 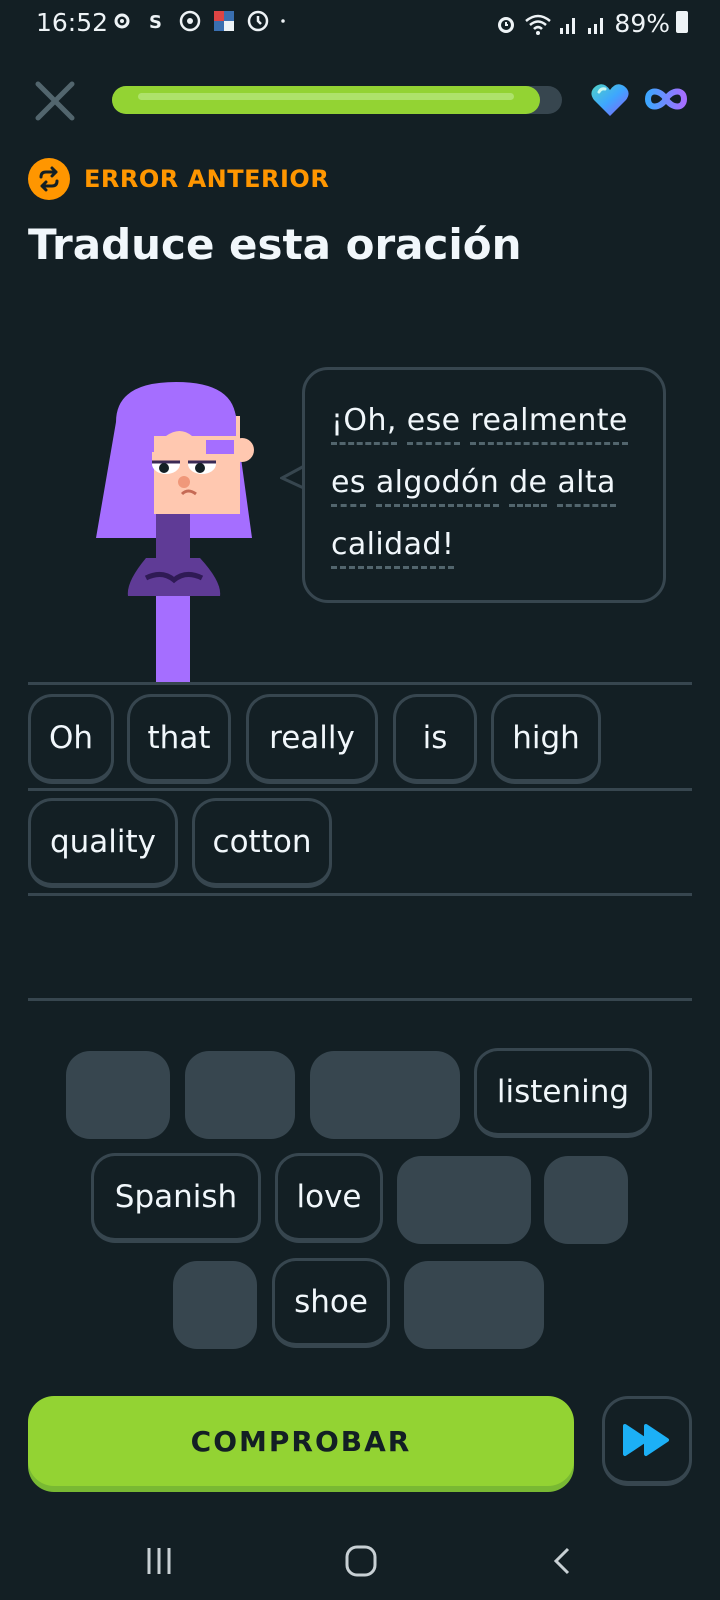 What do you see at coordinates (224, 21) in the screenshot?
I see `photo-app-icon` at bounding box center [224, 21].